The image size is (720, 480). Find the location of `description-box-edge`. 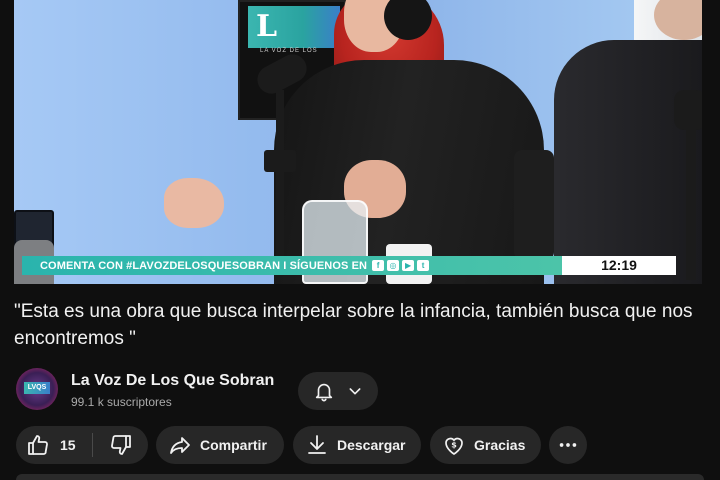

description-box-edge is located at coordinates (360, 477).